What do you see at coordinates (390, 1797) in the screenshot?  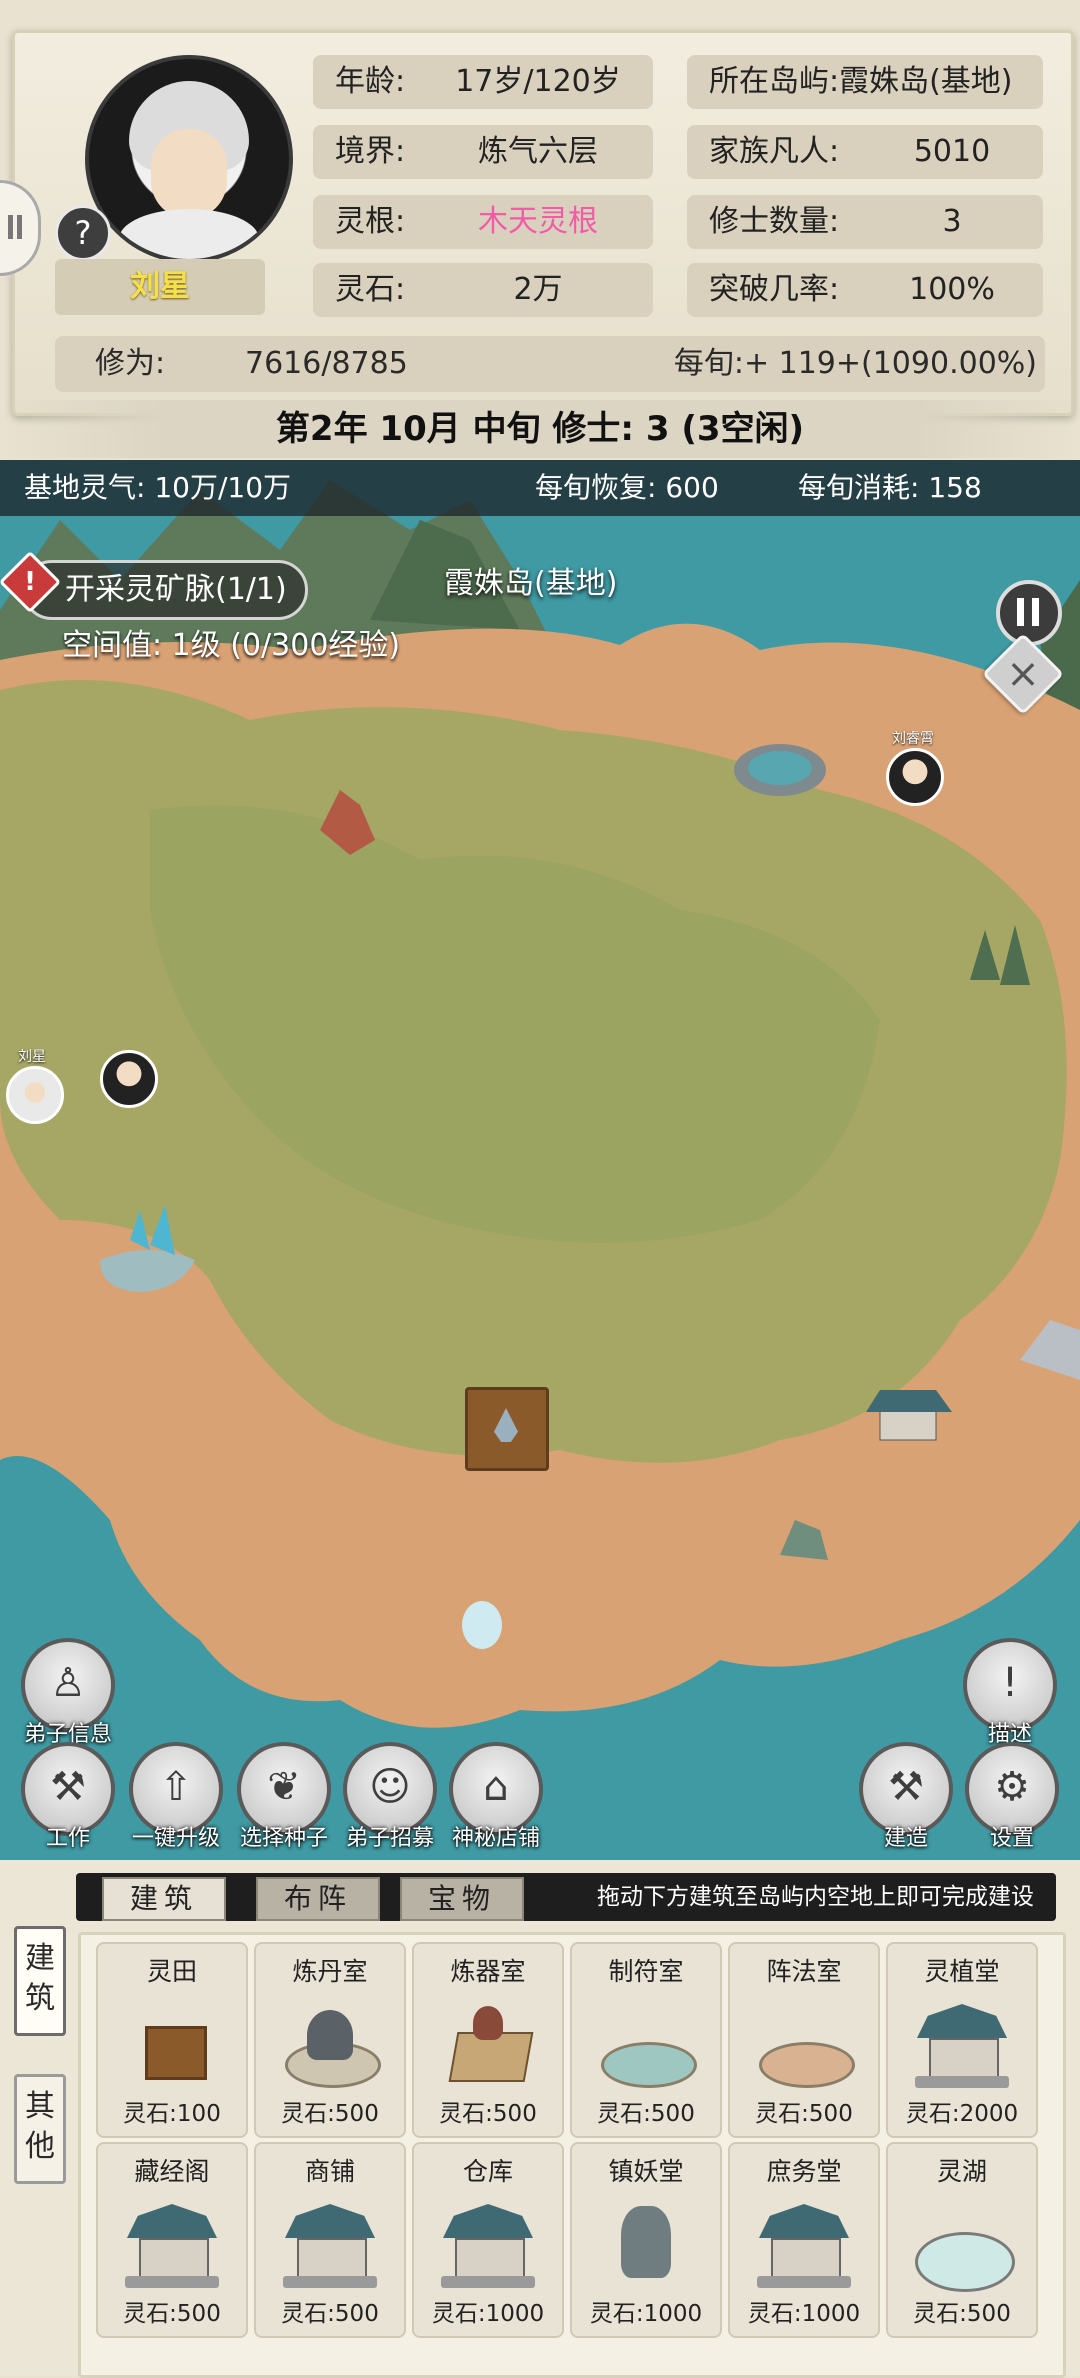 I see `recruit-button: ☺ 弟子招募` at bounding box center [390, 1797].